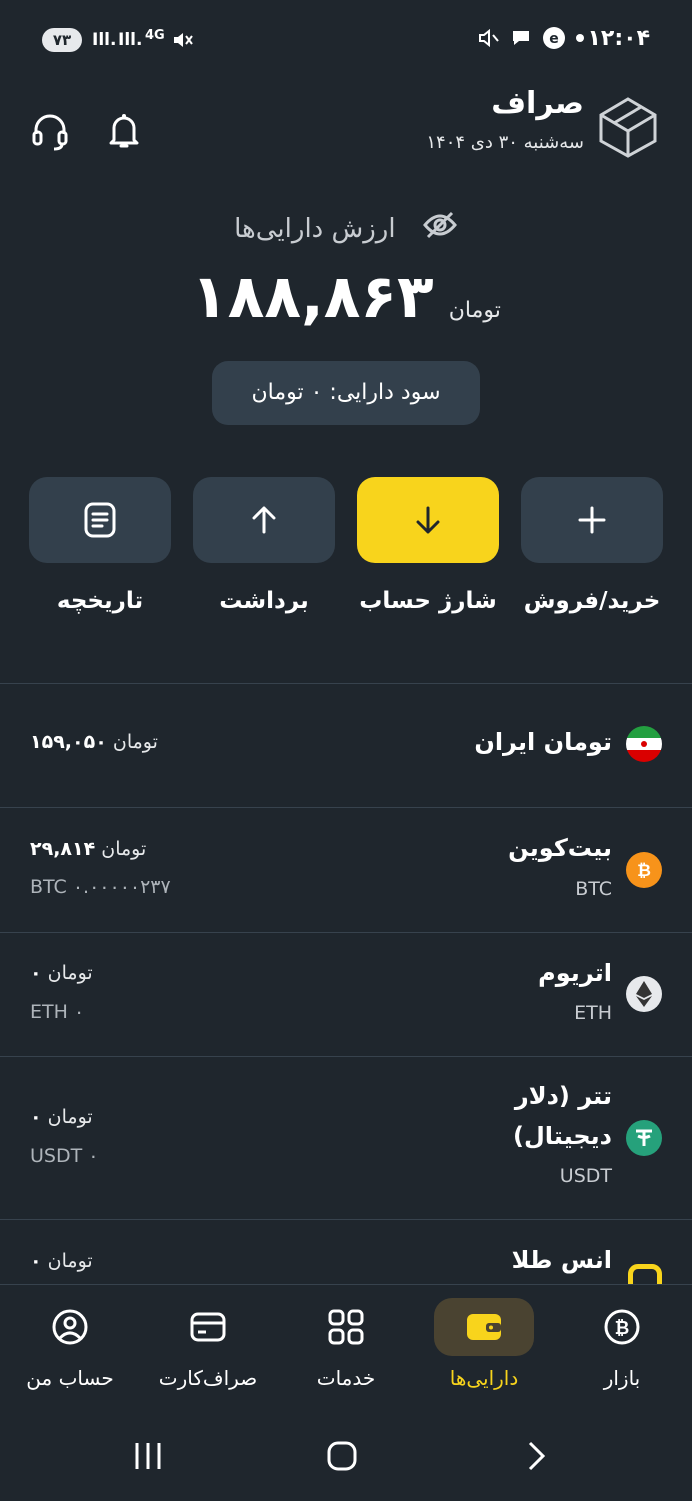 The image size is (692, 1501). What do you see at coordinates (644, 1138) in the screenshot?
I see `tether-icon` at bounding box center [644, 1138].